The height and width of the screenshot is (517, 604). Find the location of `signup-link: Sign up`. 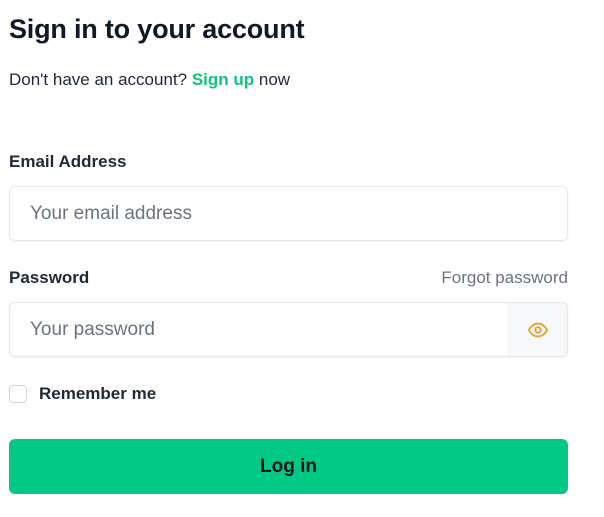

signup-link: Sign up is located at coordinates (223, 79).